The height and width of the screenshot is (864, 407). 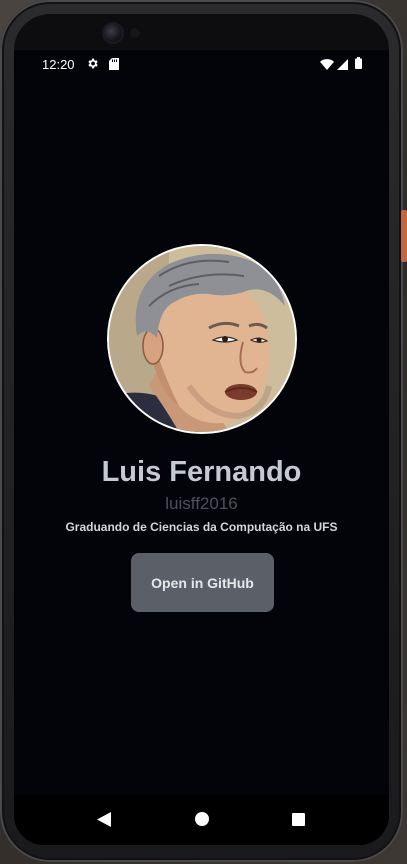 I want to click on signal-icon, so click(x=342, y=65).